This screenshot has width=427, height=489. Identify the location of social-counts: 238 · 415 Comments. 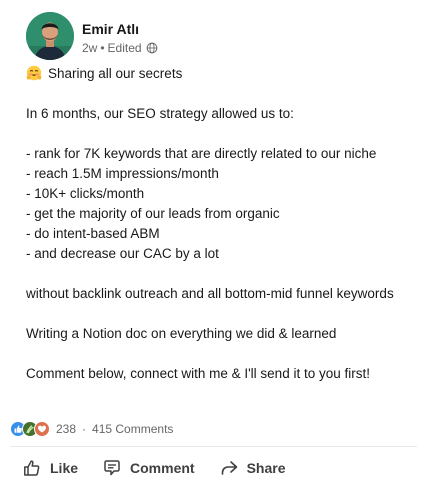
(91, 429).